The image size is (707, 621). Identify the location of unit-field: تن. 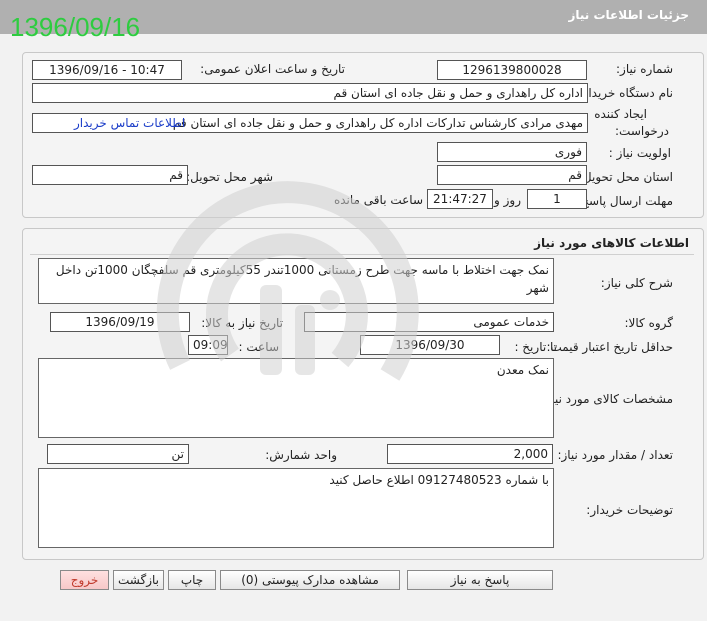
(118, 454).